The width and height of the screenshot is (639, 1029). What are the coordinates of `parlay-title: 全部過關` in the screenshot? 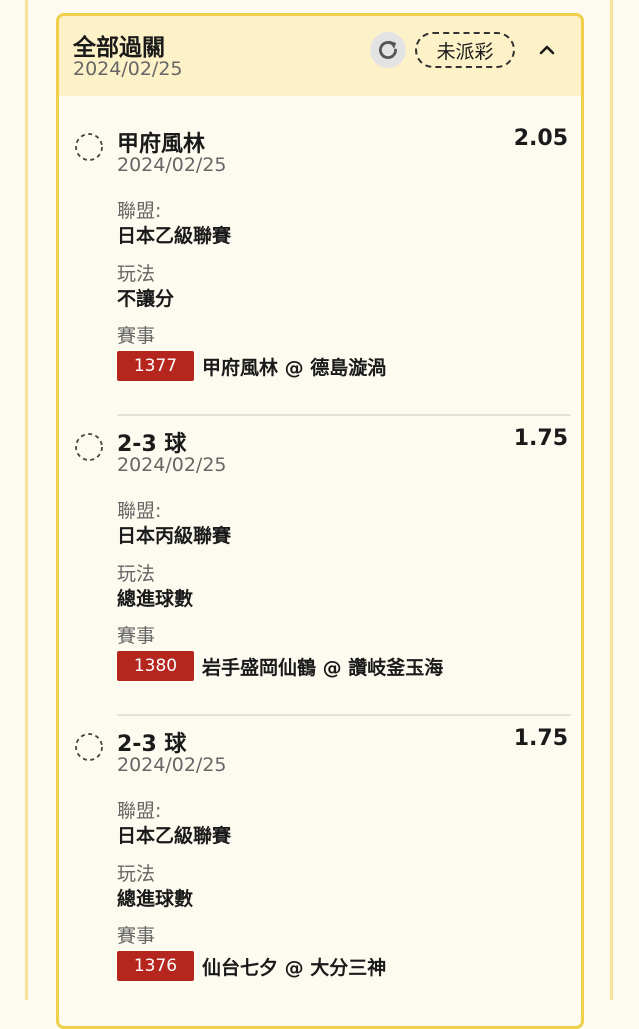 It's located at (119, 48).